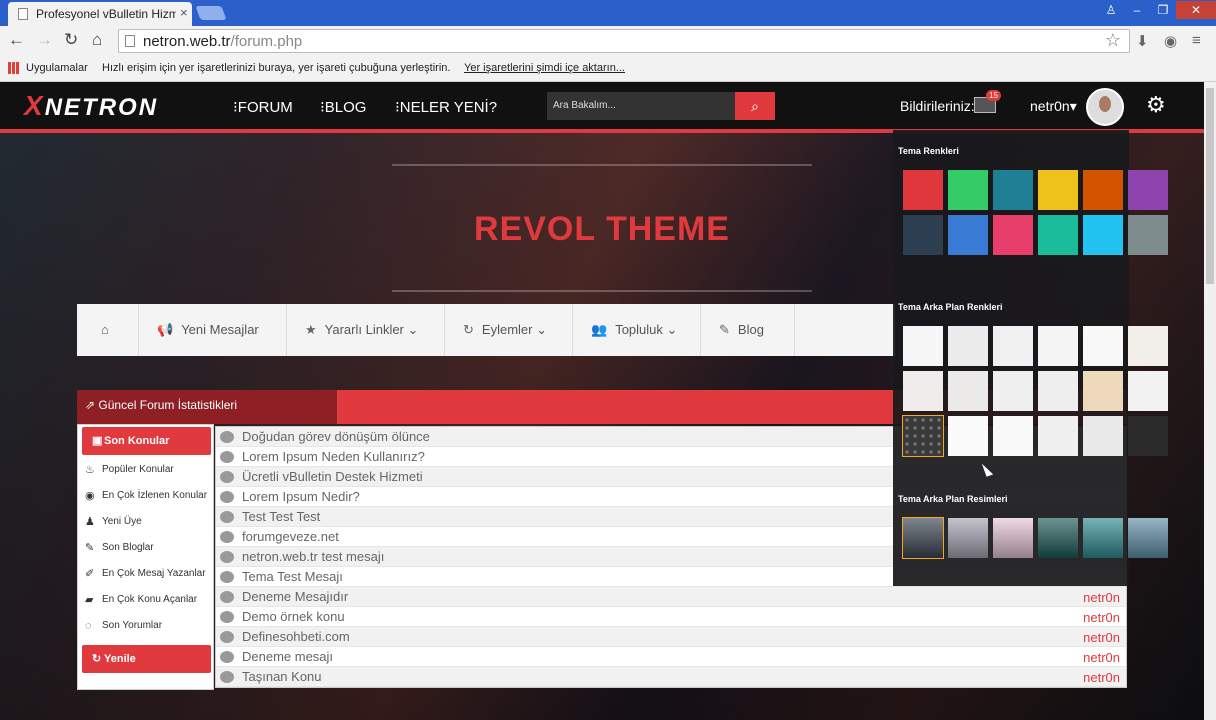  I want to click on menu-blog: ⁝BLOG, so click(343, 107).